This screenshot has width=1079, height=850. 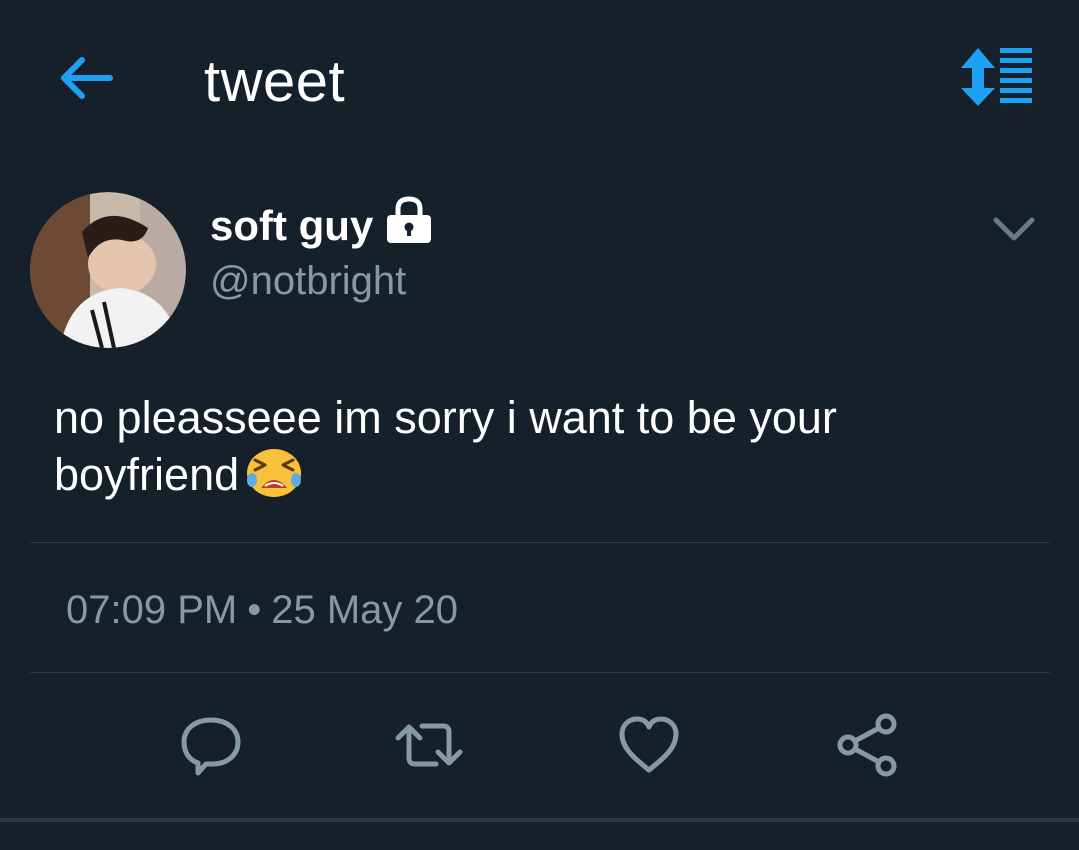 I want to click on share-button, so click(x=867, y=745).